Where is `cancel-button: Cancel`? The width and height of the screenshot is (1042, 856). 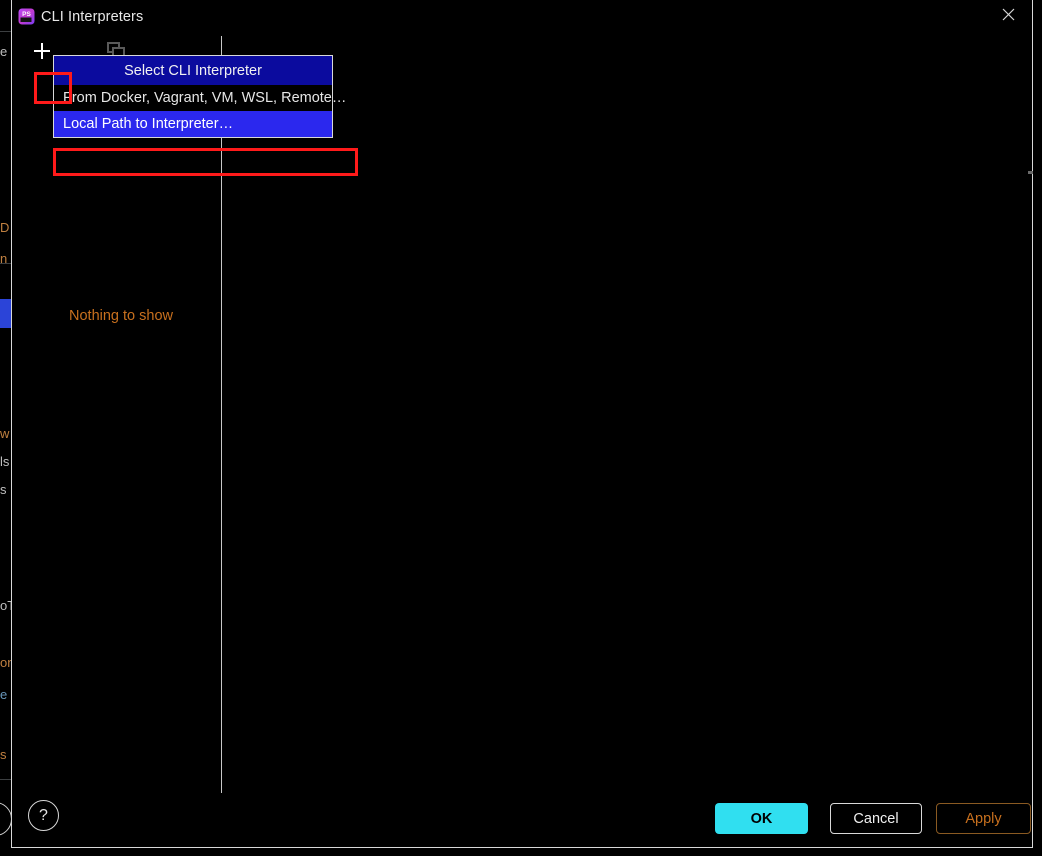 cancel-button: Cancel is located at coordinates (876, 818).